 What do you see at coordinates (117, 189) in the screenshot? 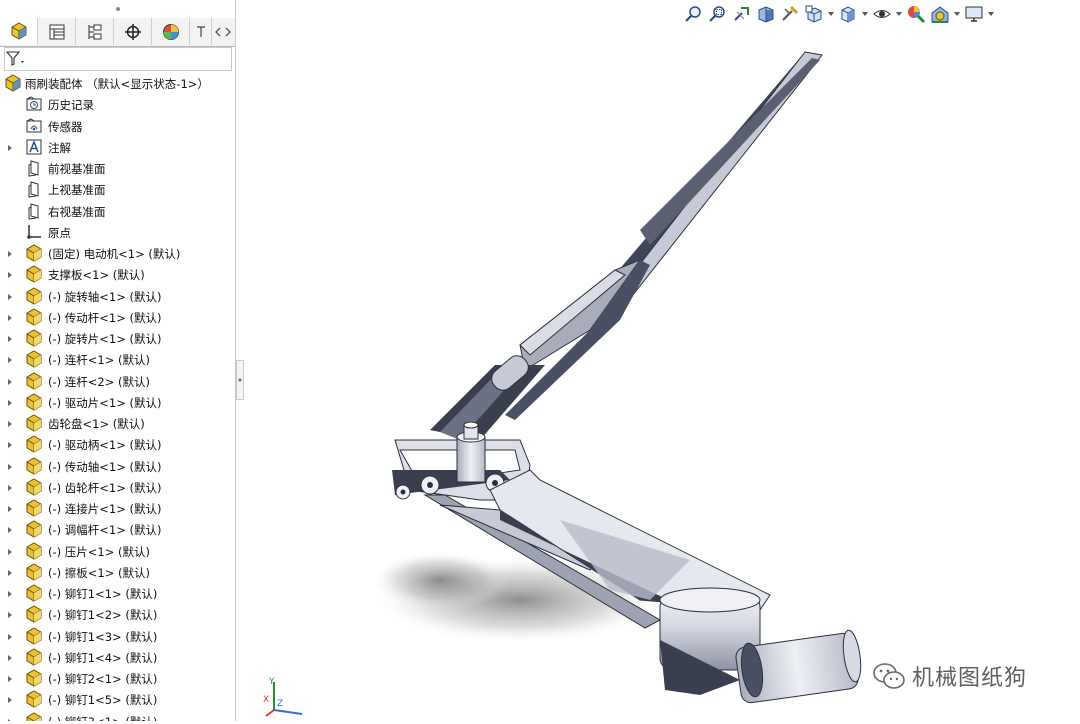
I see `tree-item: 上视基准面` at bounding box center [117, 189].